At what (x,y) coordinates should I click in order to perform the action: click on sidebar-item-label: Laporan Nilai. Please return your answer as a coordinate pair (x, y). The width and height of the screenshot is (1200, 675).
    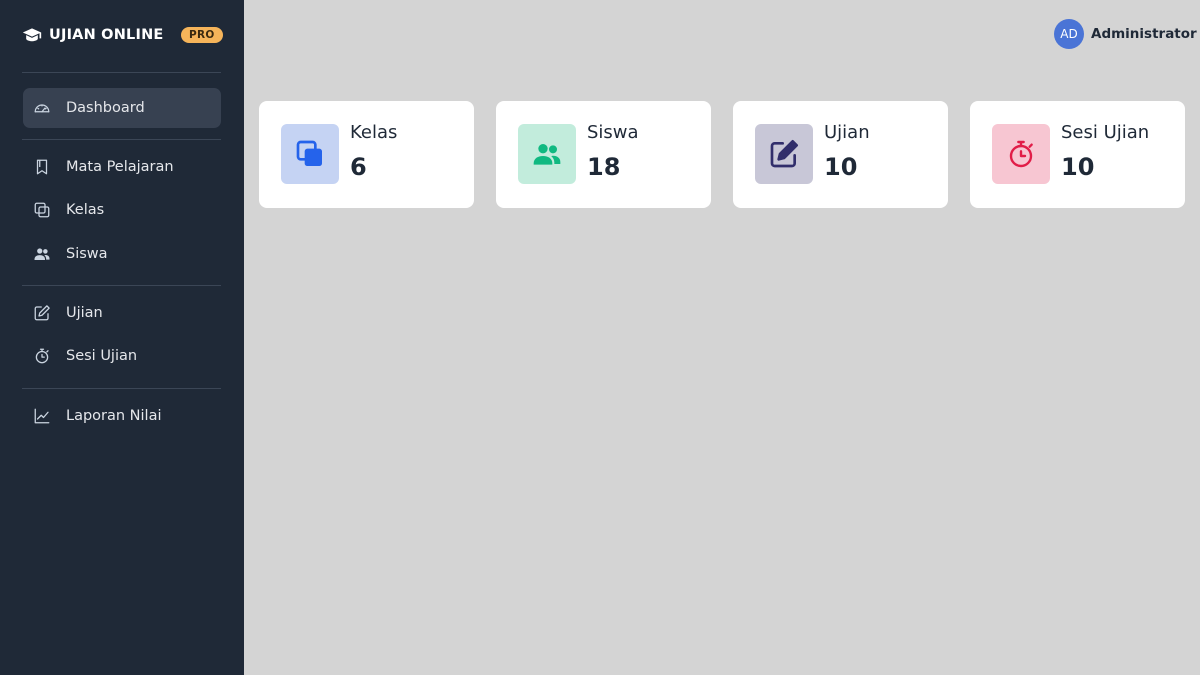
    Looking at the image, I should click on (114, 416).